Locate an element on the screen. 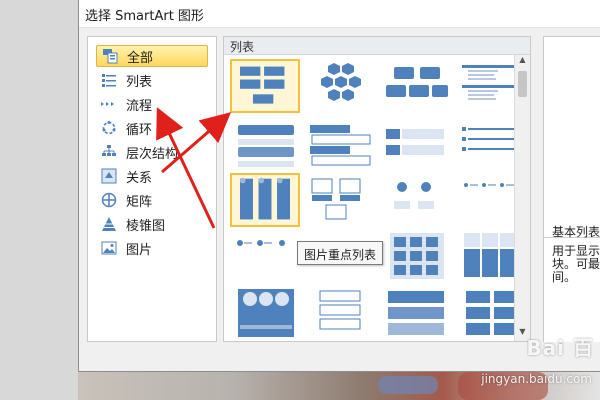  category-list-item: 列表 is located at coordinates (152, 80).